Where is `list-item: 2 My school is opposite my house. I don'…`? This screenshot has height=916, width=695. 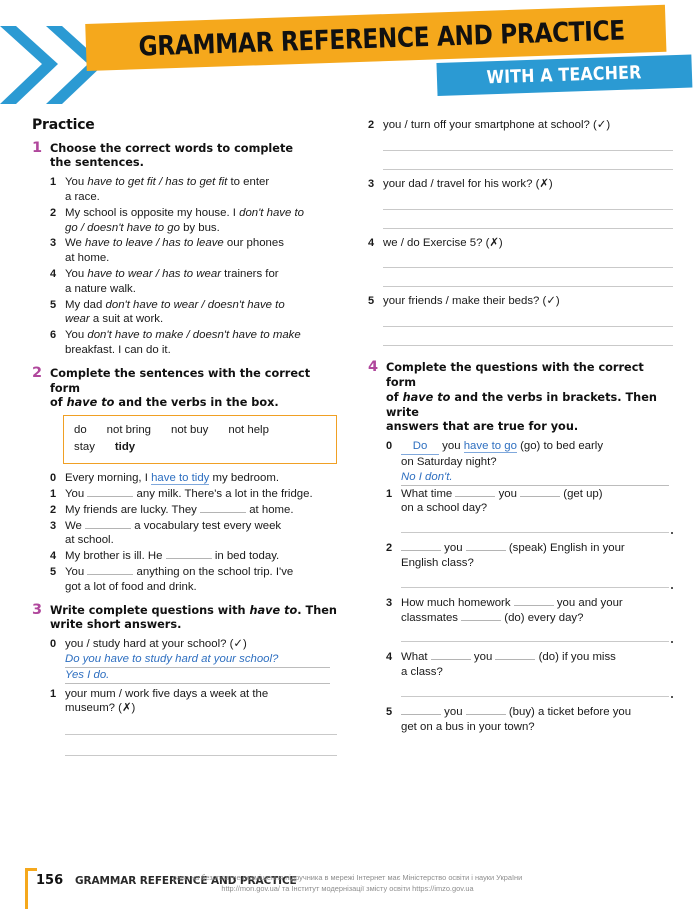
list-item: 2 My school is opposite my house. I don'… is located at coordinates (177, 220).